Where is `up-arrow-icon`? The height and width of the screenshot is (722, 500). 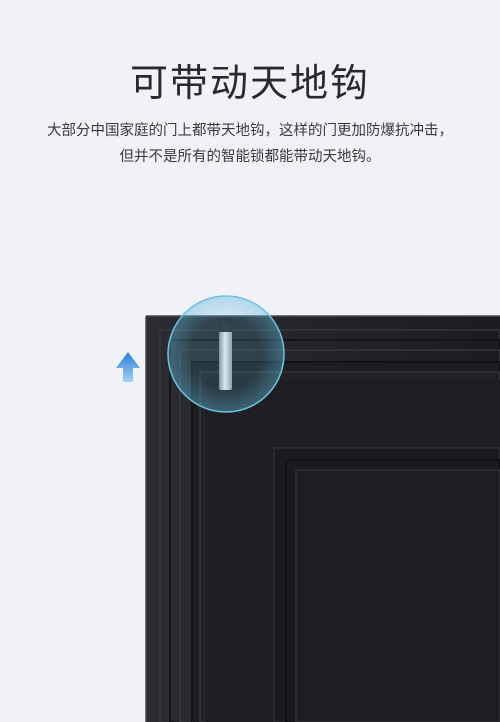
up-arrow-icon is located at coordinates (128, 367).